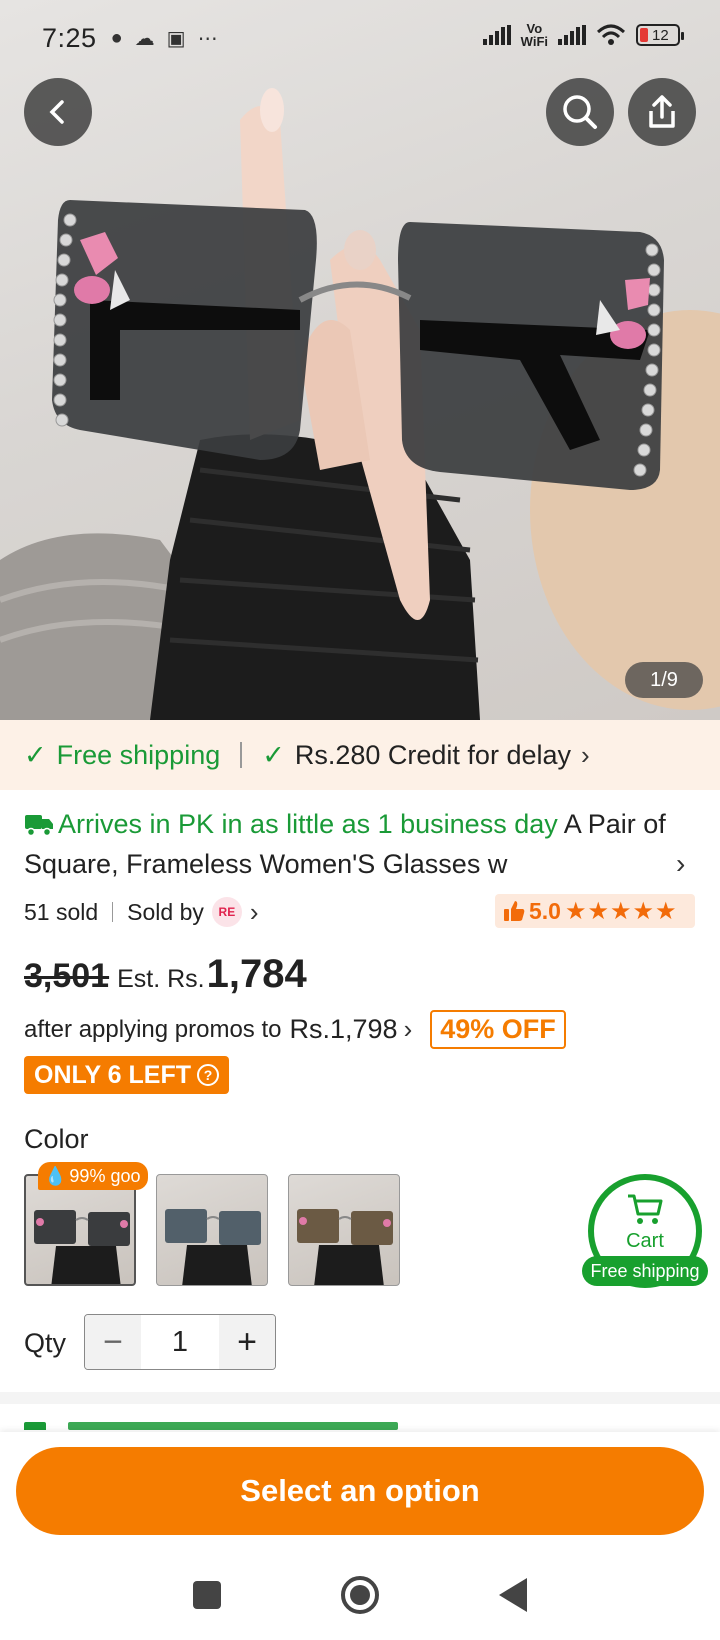 The width and height of the screenshot is (720, 1640). Describe the element at coordinates (645, 1271) in the screenshot. I see `cart-free-shipping: Free shipping` at that location.